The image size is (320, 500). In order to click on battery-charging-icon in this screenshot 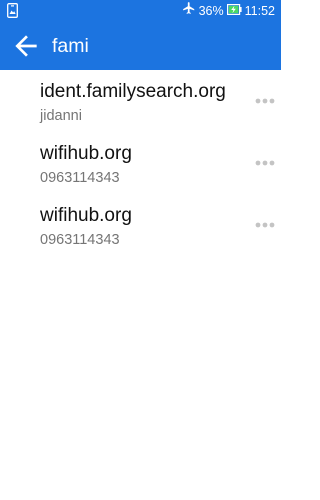, I will do `click(234, 11)`.